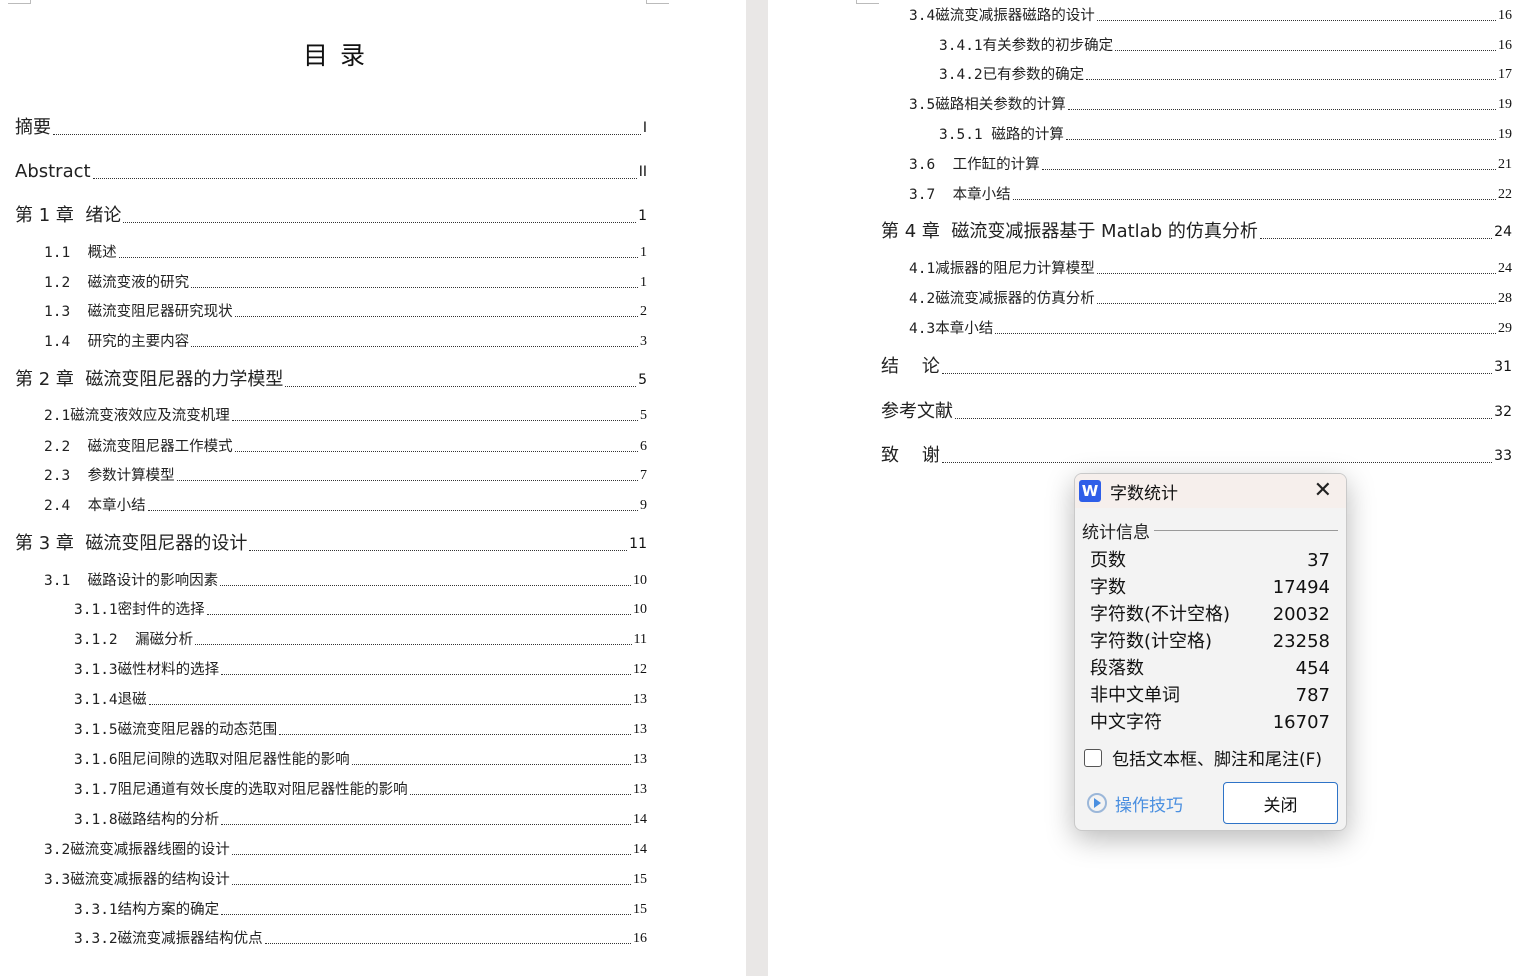  I want to click on toc-entry: 3.6 工作缸的计算 21, so click(1210, 165).